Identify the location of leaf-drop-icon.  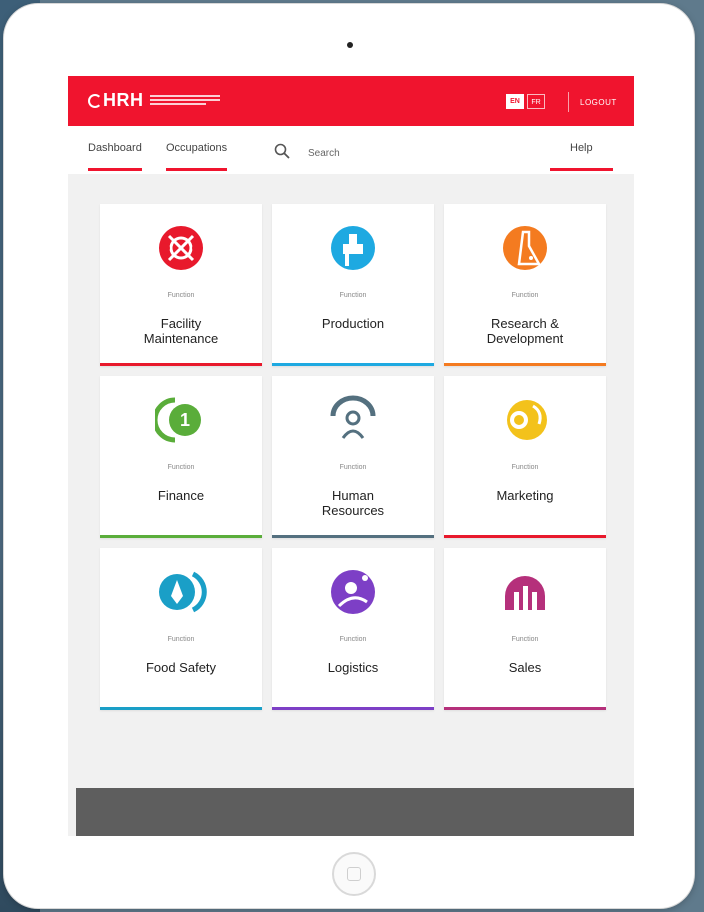
(183, 592).